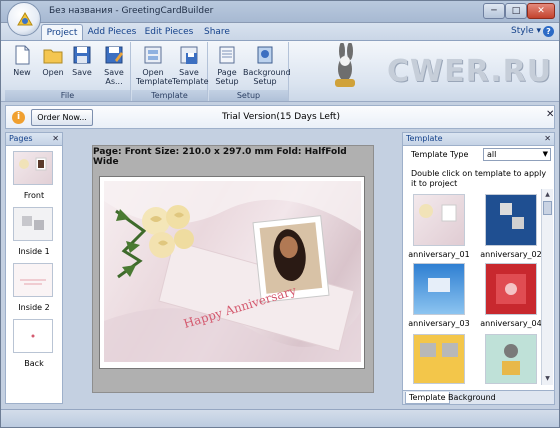  What do you see at coordinates (547, 194) in the screenshot?
I see `scroll-up-icon: ▲` at bounding box center [547, 194].